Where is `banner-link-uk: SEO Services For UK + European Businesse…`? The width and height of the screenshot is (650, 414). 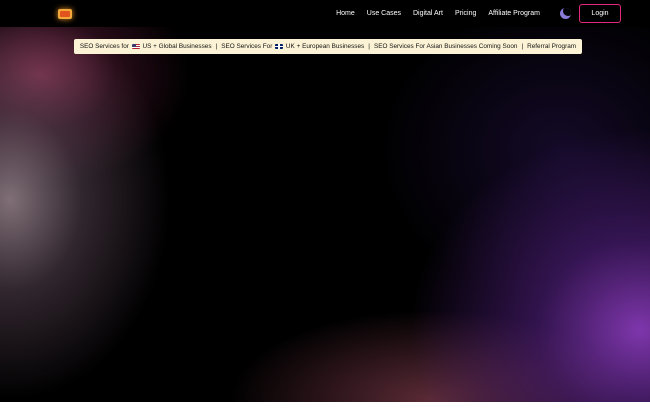
banner-link-uk: SEO Services For UK + European Businesse… is located at coordinates (292, 46).